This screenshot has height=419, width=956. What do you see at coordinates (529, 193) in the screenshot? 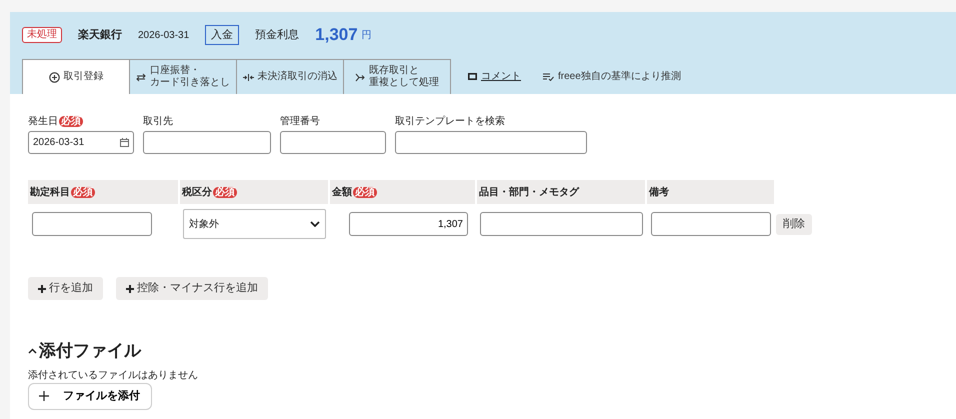
I see `column-header: 品目・部門・メモタグ` at bounding box center [529, 193].